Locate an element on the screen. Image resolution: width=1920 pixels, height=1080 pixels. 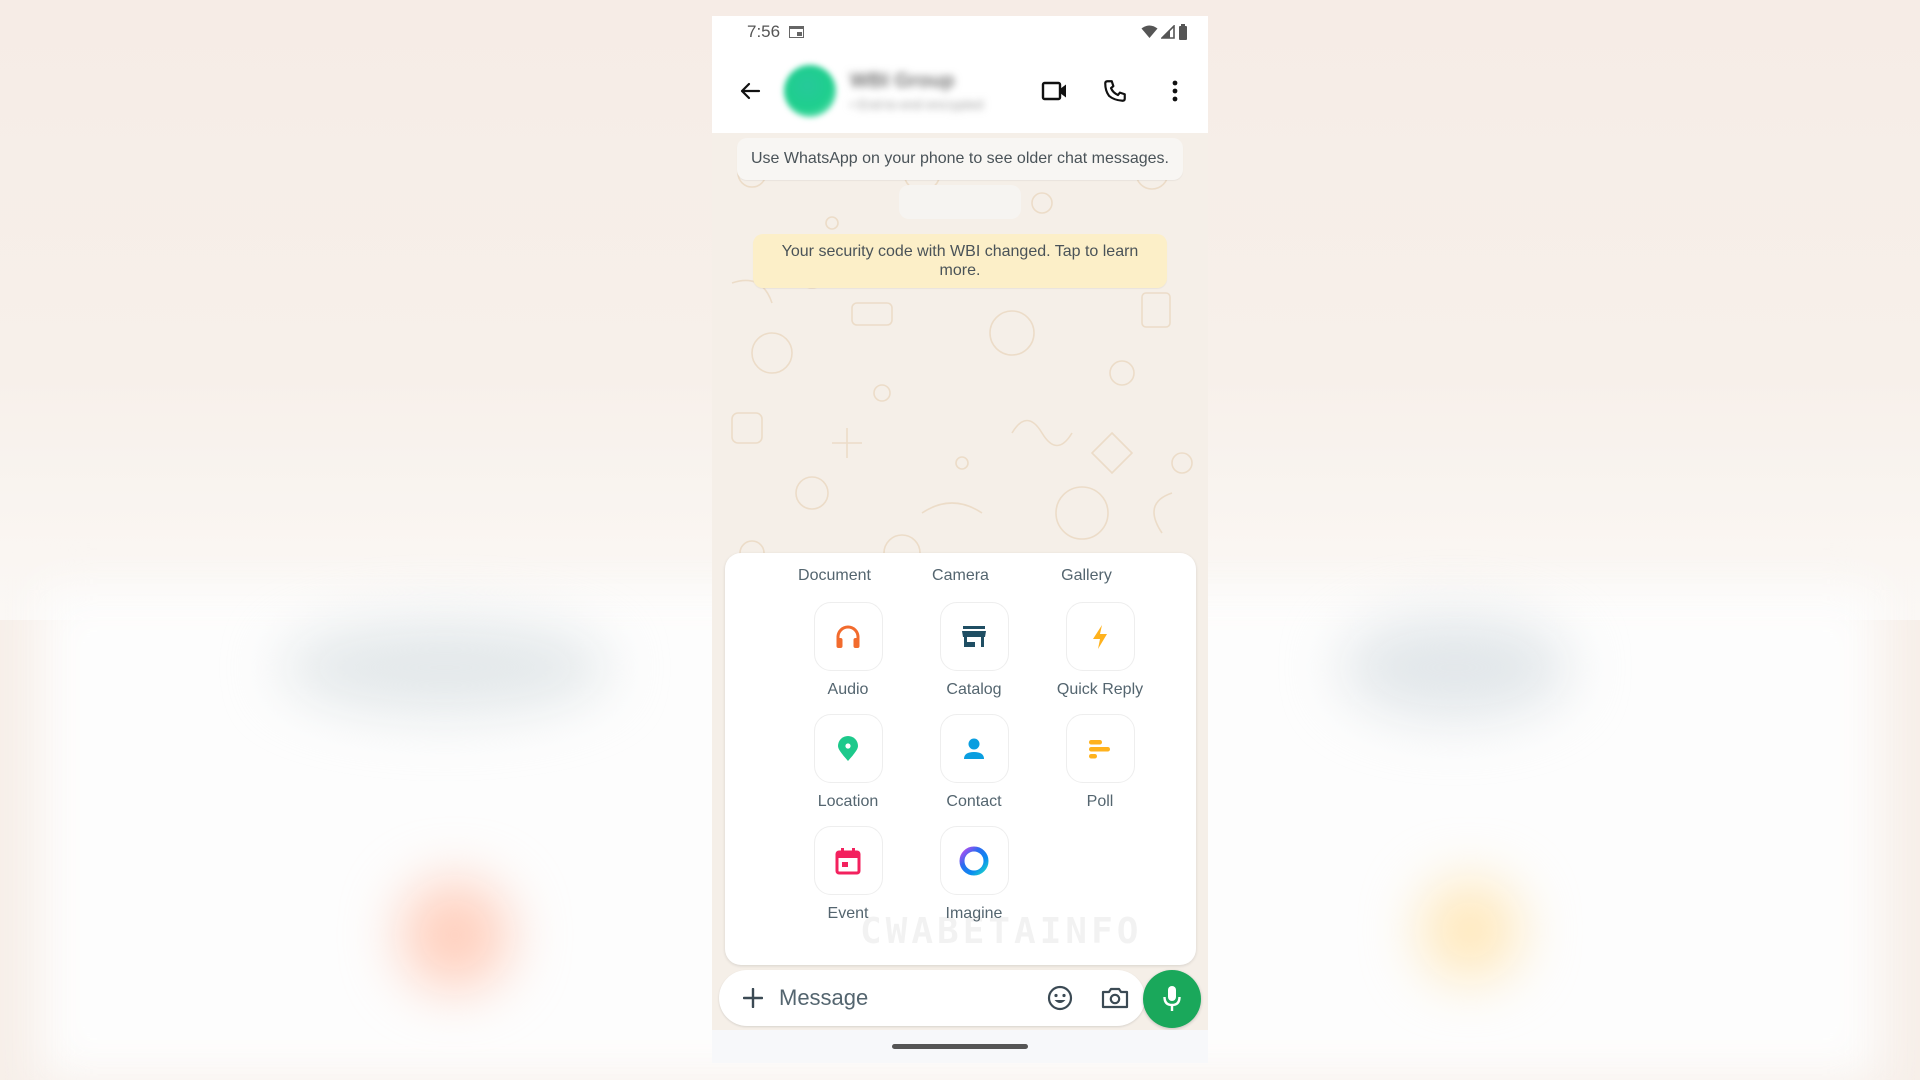
attach-contact: Contact is located at coordinates (974, 762).